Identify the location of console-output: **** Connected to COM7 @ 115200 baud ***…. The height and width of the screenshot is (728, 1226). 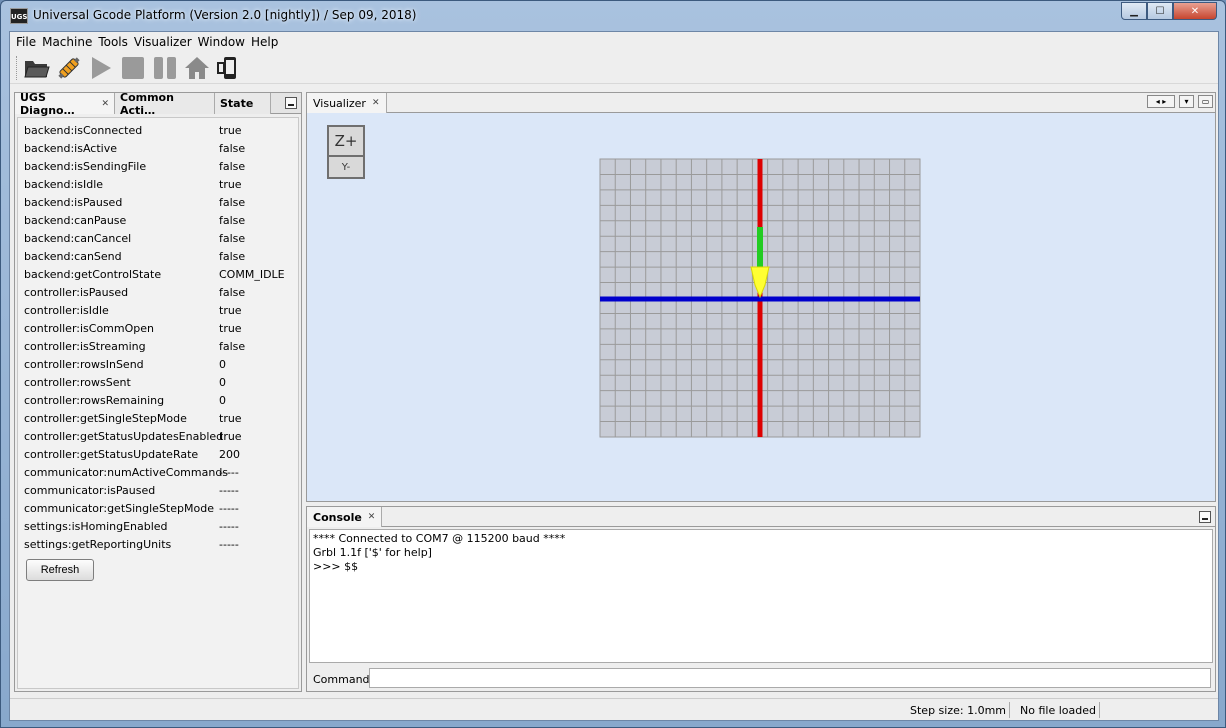
(761, 596).